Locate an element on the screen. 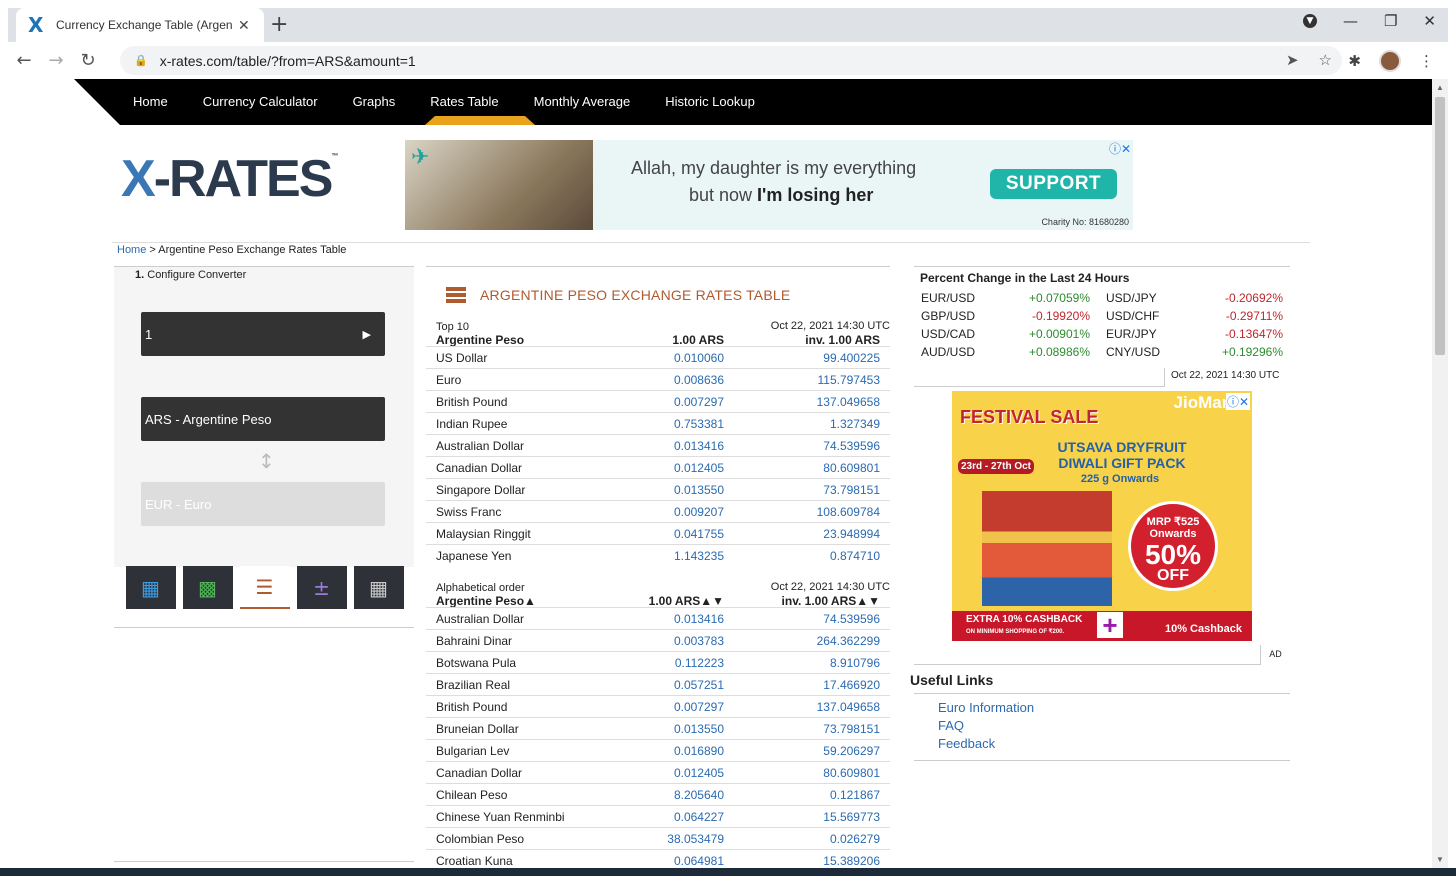 This screenshot has width=1456, height=876. rate-link: 0.064227 is located at coordinates (699, 817).